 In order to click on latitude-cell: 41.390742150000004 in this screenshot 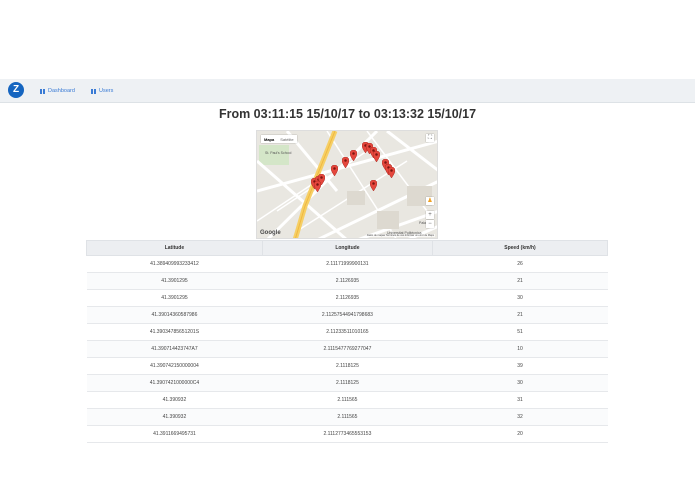, I will do `click(174, 366)`.